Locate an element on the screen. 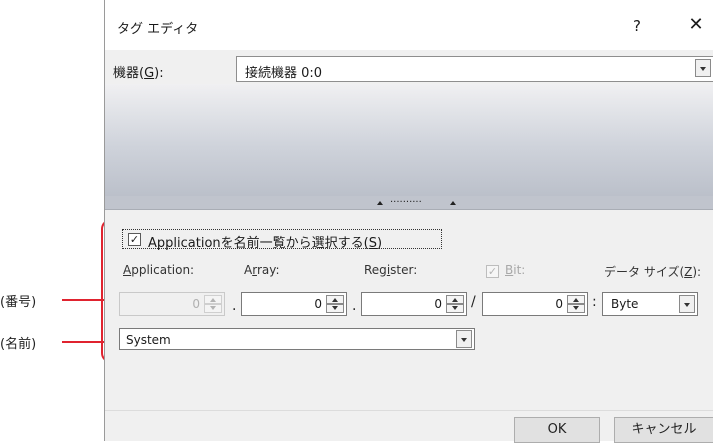  application-spinner is located at coordinates (213, 304).